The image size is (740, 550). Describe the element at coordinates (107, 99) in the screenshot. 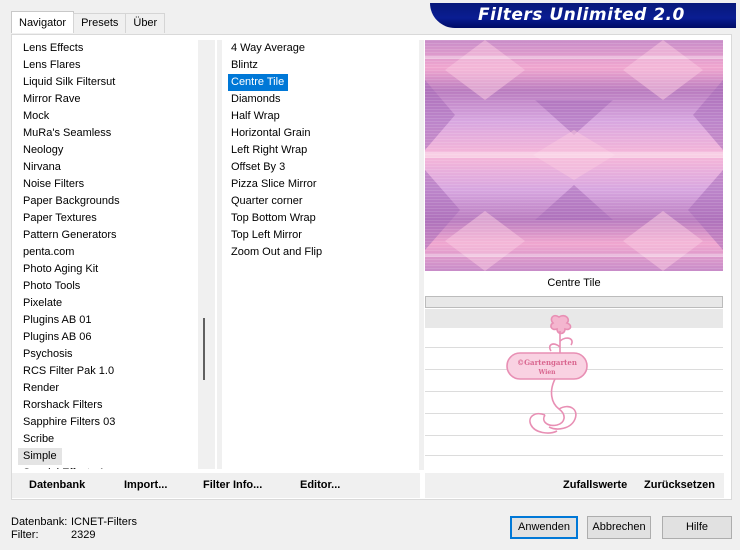

I see `category-item: Mirror Rave` at that location.